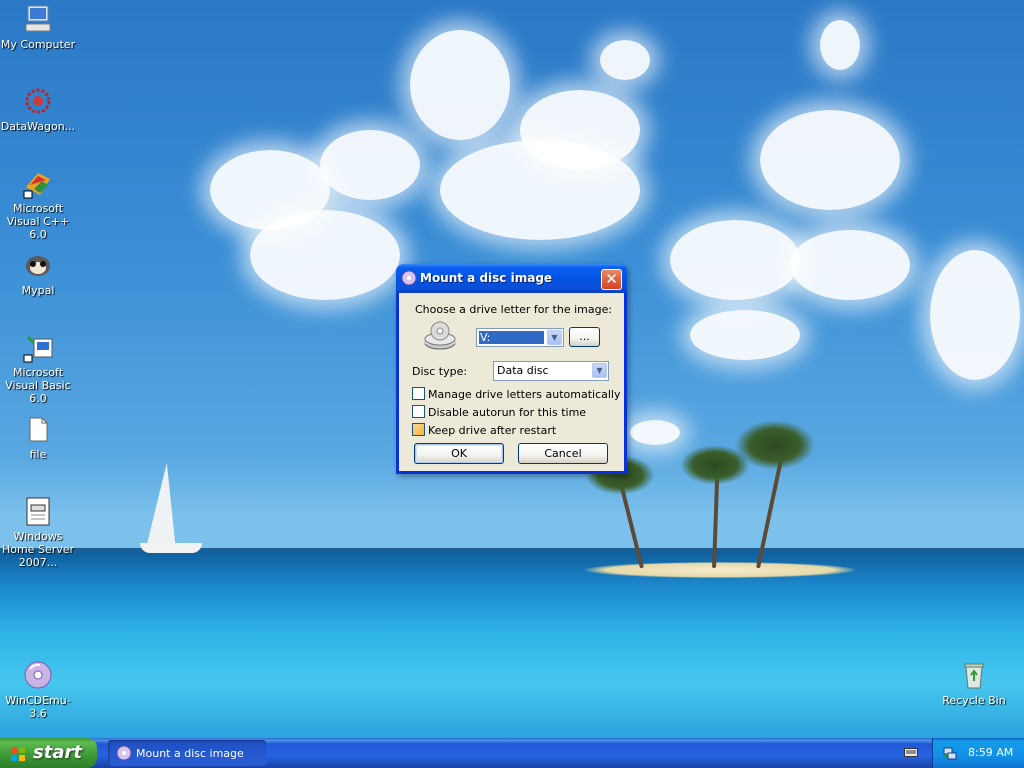 This screenshot has width=1024, height=768. I want to click on start-button: start, so click(48, 753).